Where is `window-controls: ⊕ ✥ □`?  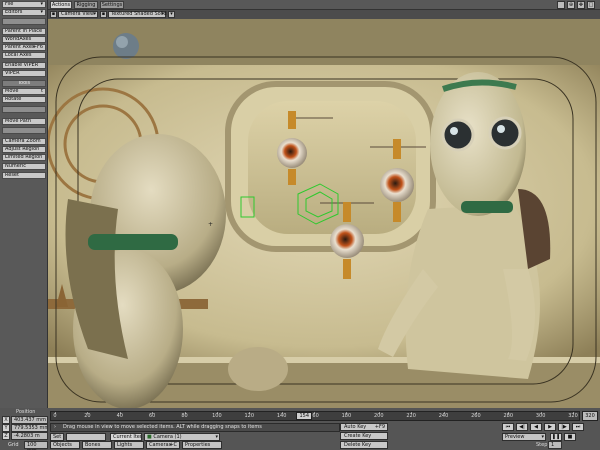 window-controls: ⊕ ✥ □ is located at coordinates (577, 5).